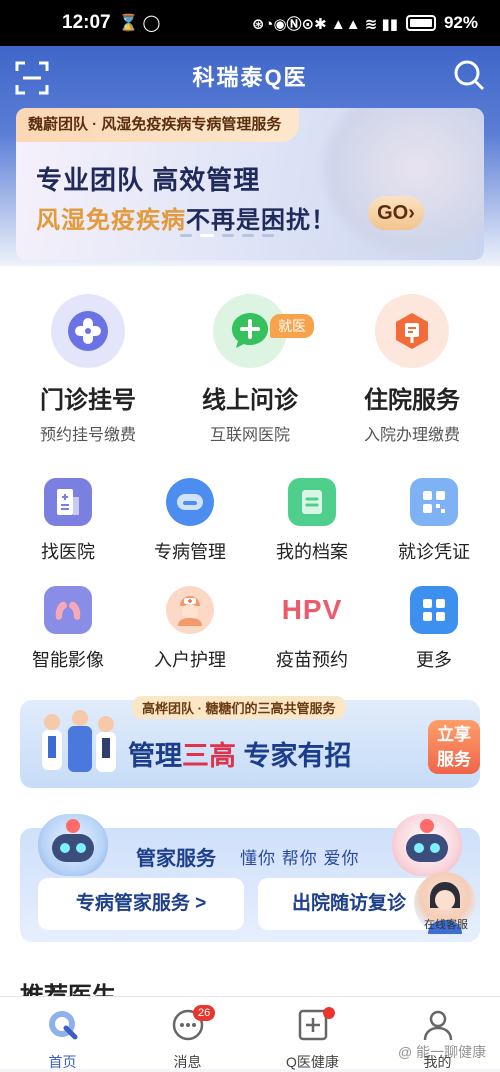 The height and width of the screenshot is (1072, 500). Describe the element at coordinates (190, 610) in the screenshot. I see `nurse-icon` at that location.